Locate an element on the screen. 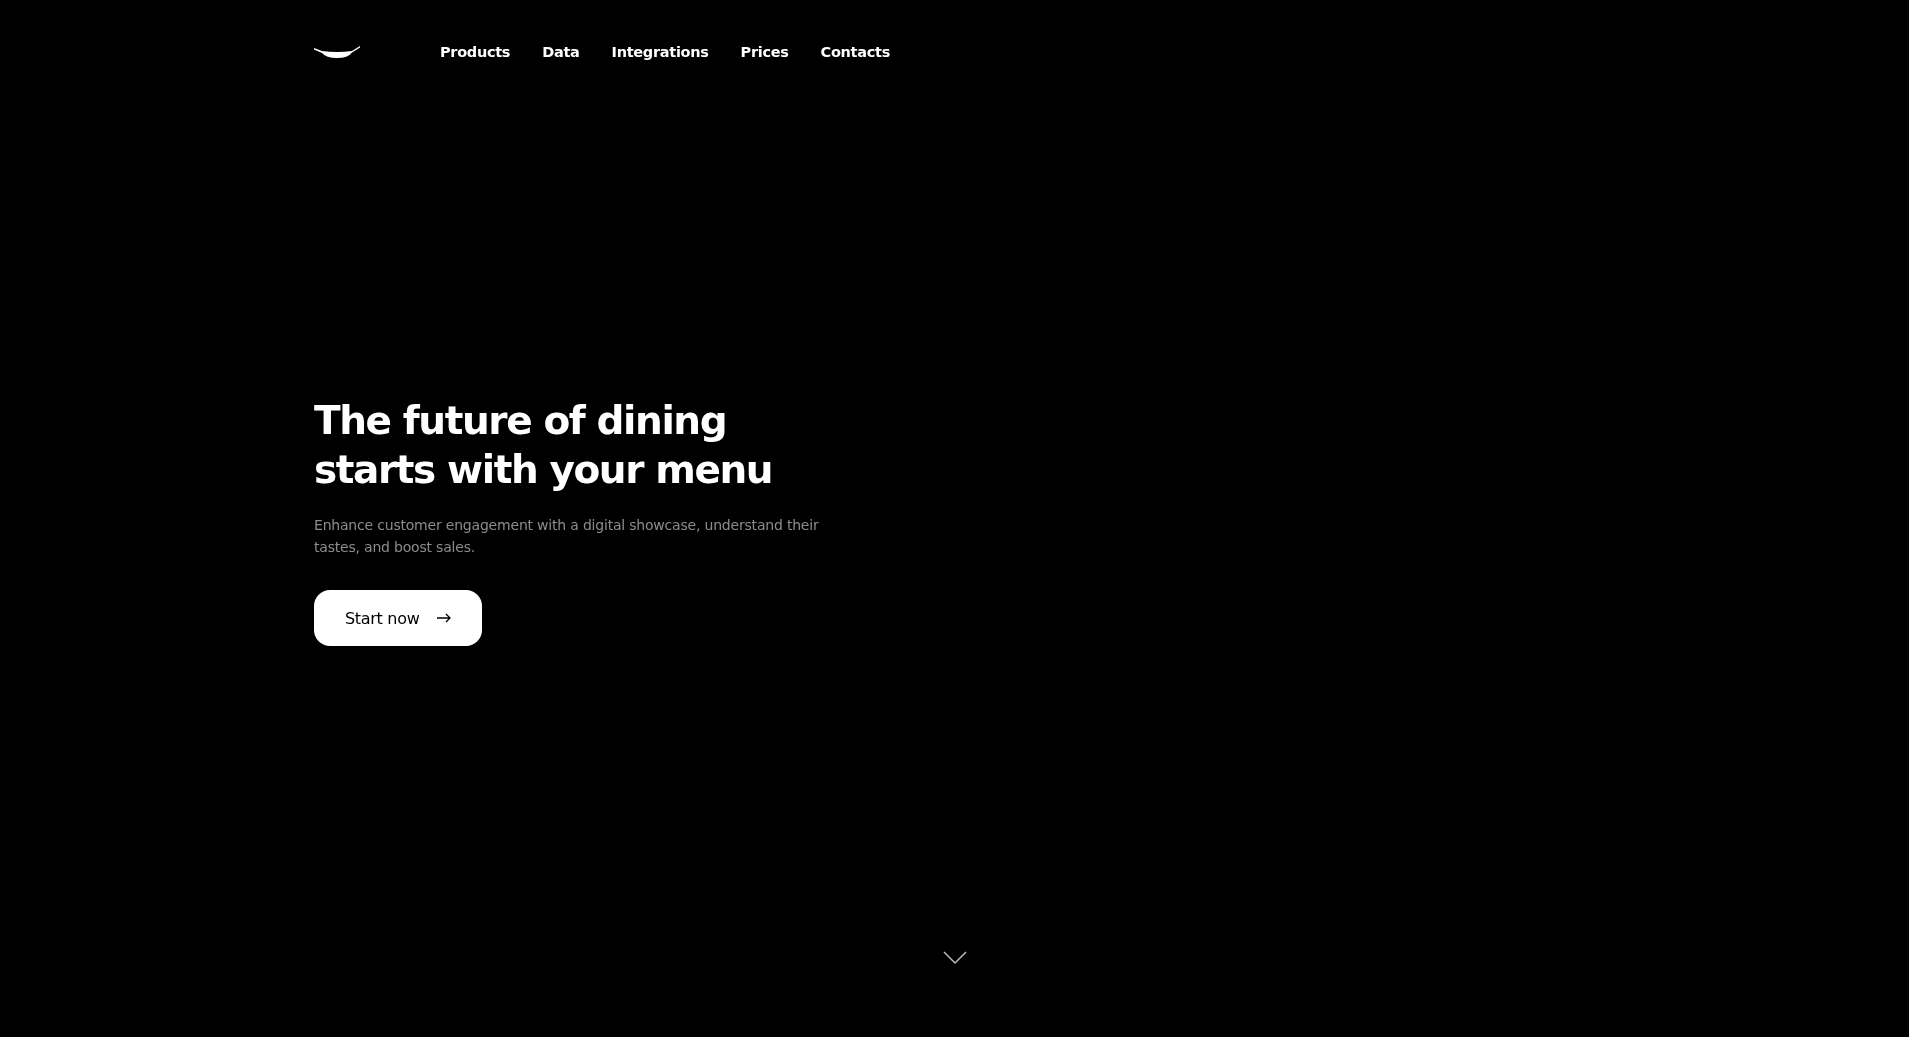 The height and width of the screenshot is (1037, 1909). nav-link: Prices is located at coordinates (764, 52).